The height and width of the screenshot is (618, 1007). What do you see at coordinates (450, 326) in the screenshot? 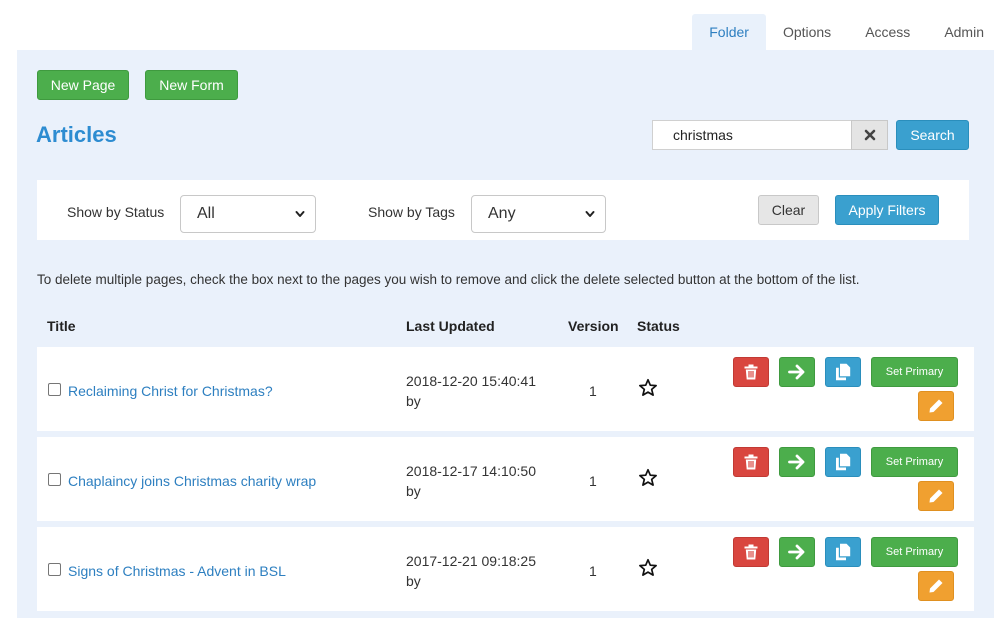
I see `column-header-last-updated: Last Updated` at bounding box center [450, 326].